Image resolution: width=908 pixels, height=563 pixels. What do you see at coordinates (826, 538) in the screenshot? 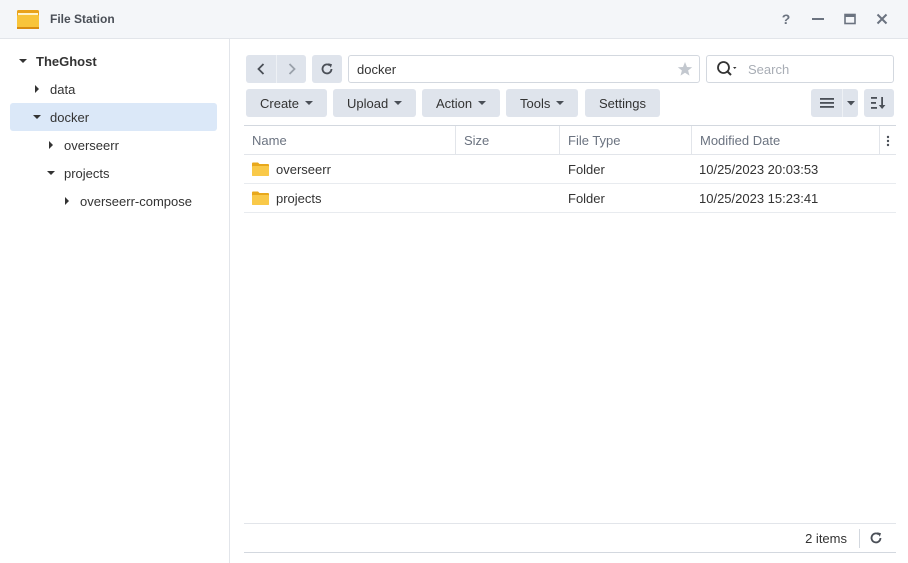
I see `item-count: 2 items` at bounding box center [826, 538].